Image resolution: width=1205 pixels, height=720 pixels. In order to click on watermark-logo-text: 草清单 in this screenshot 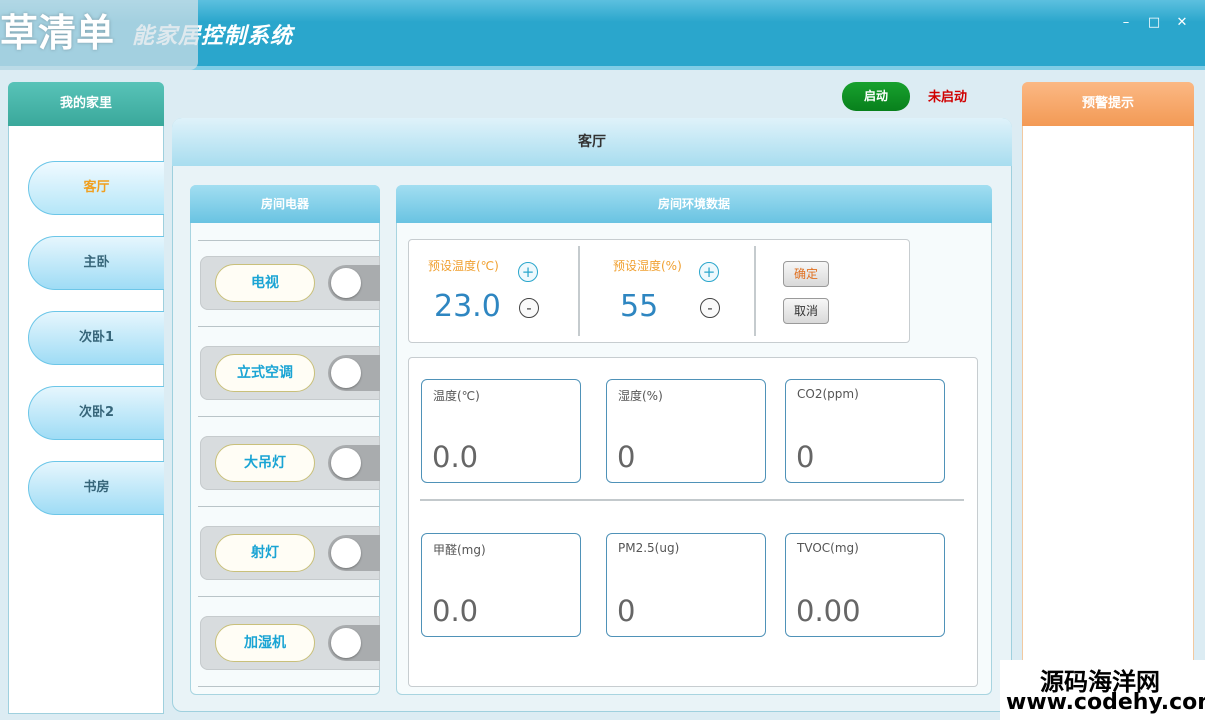, I will do `click(57, 33)`.